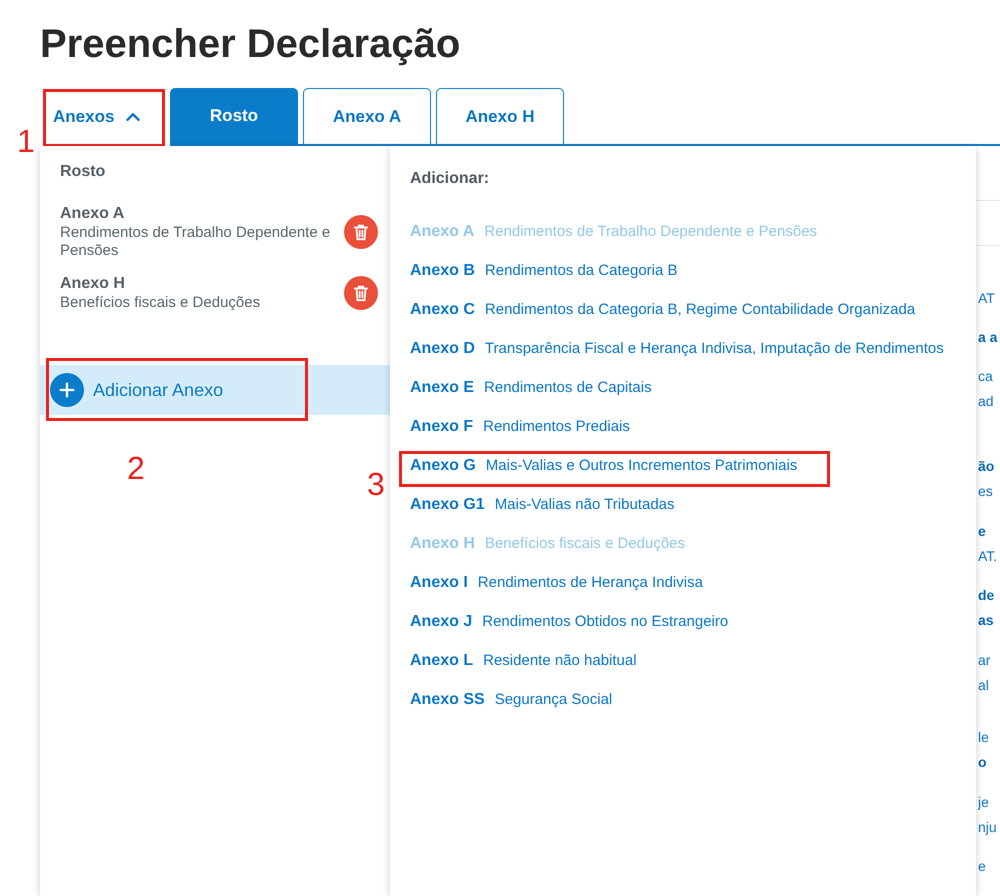 The height and width of the screenshot is (896, 1000). What do you see at coordinates (984, 802) in the screenshot?
I see `background-text: je` at bounding box center [984, 802].